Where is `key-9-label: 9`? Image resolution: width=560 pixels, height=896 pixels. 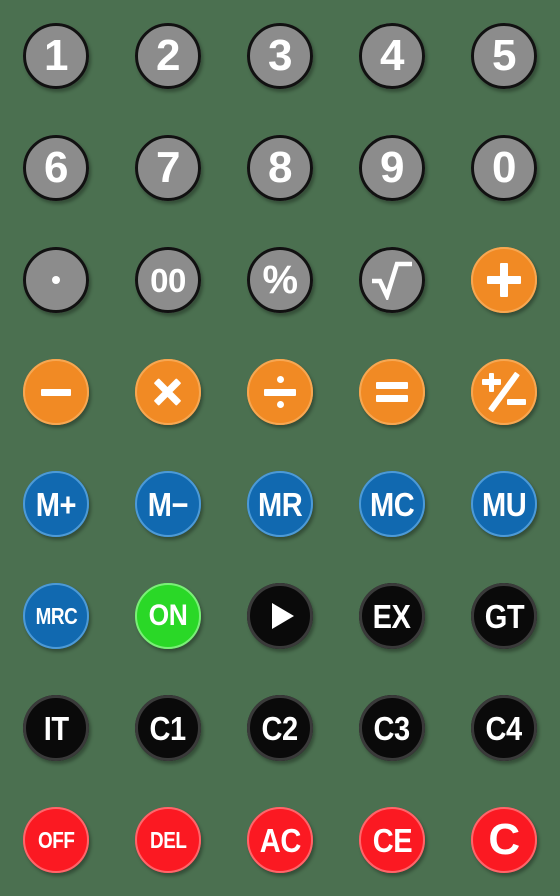 key-9-label: 9 is located at coordinates (392, 167).